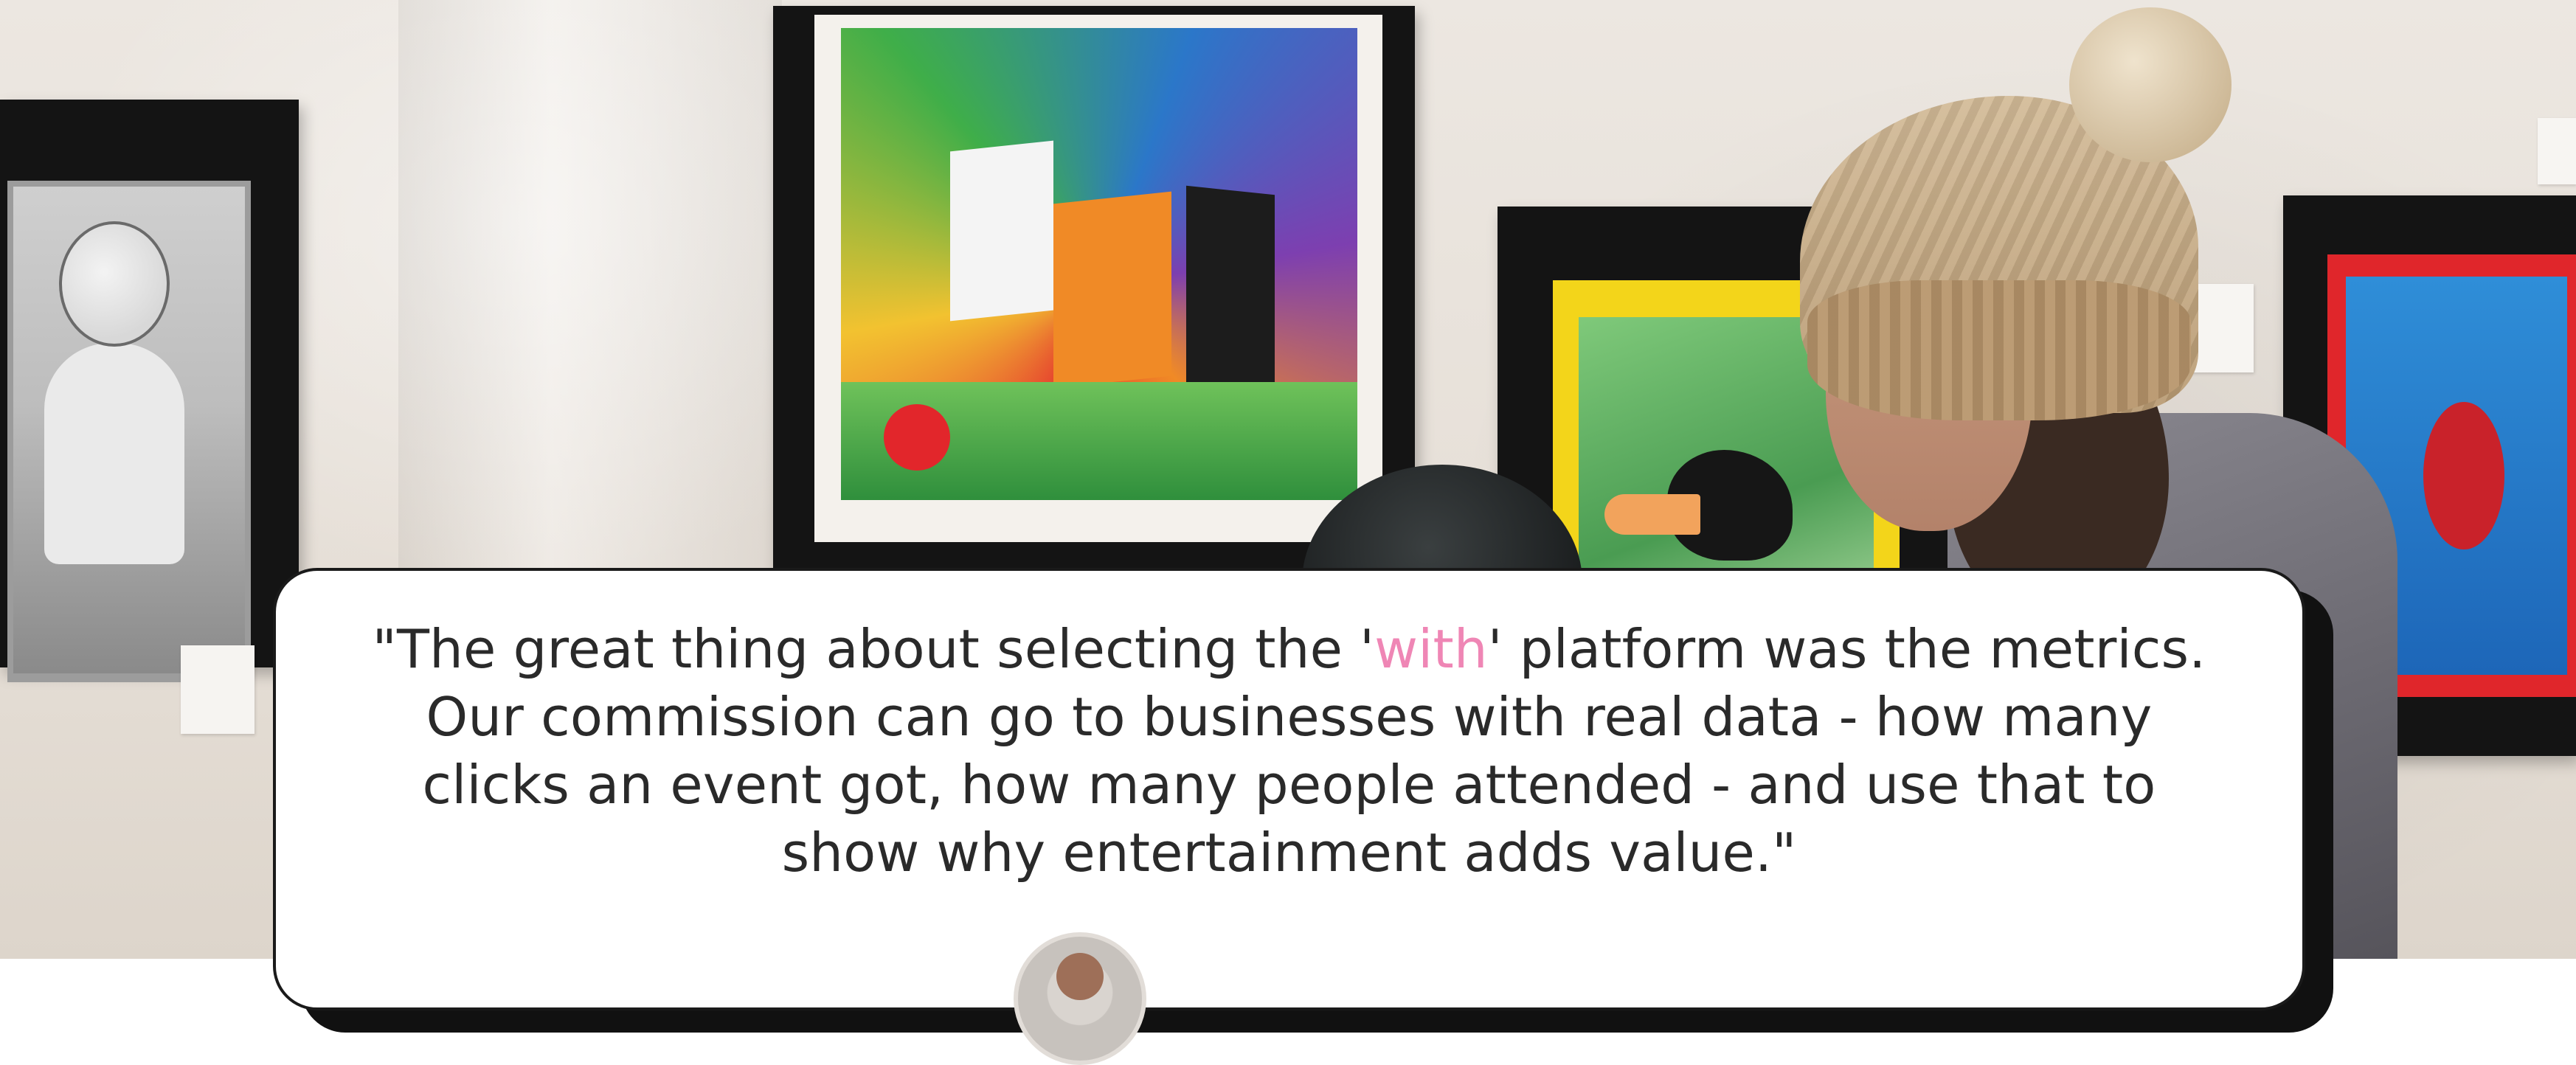 Image resolution: width=2576 pixels, height=1065 pixels. I want to click on artwork-flower, so click(917, 437).